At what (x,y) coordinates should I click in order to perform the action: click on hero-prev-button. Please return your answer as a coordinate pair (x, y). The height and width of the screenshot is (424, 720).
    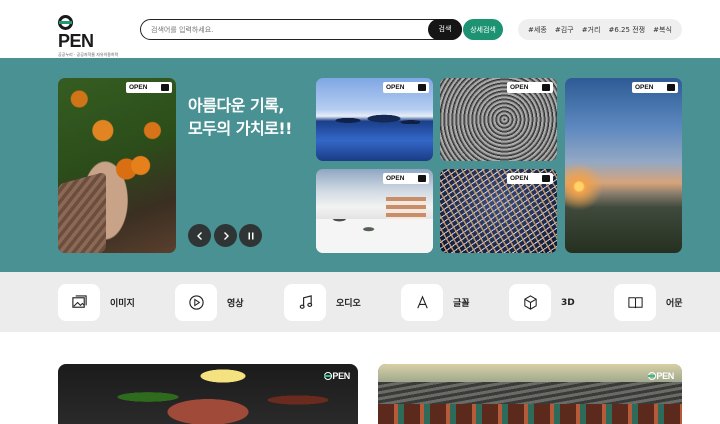
    Looking at the image, I should click on (199, 235).